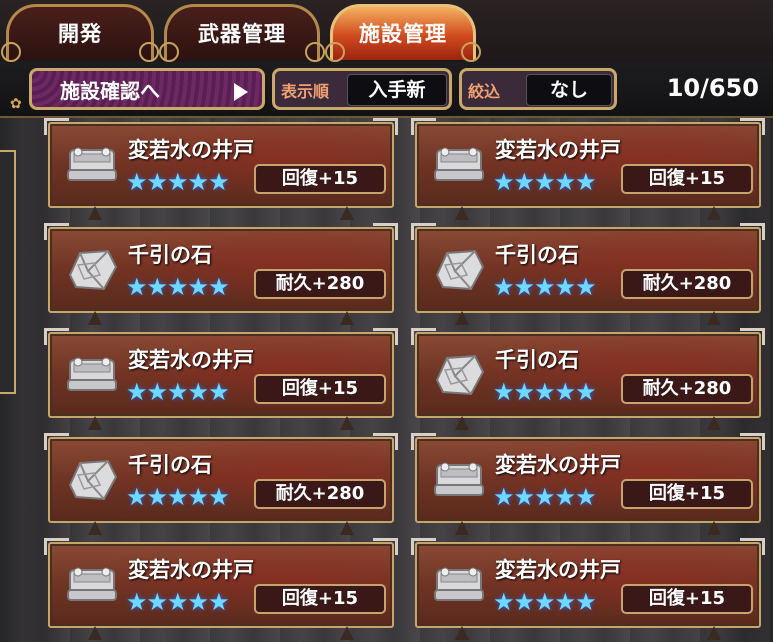 The height and width of the screenshot is (642, 773). I want to click on tab-bar: 開発 武器管理 施設管理, so click(386, 31).